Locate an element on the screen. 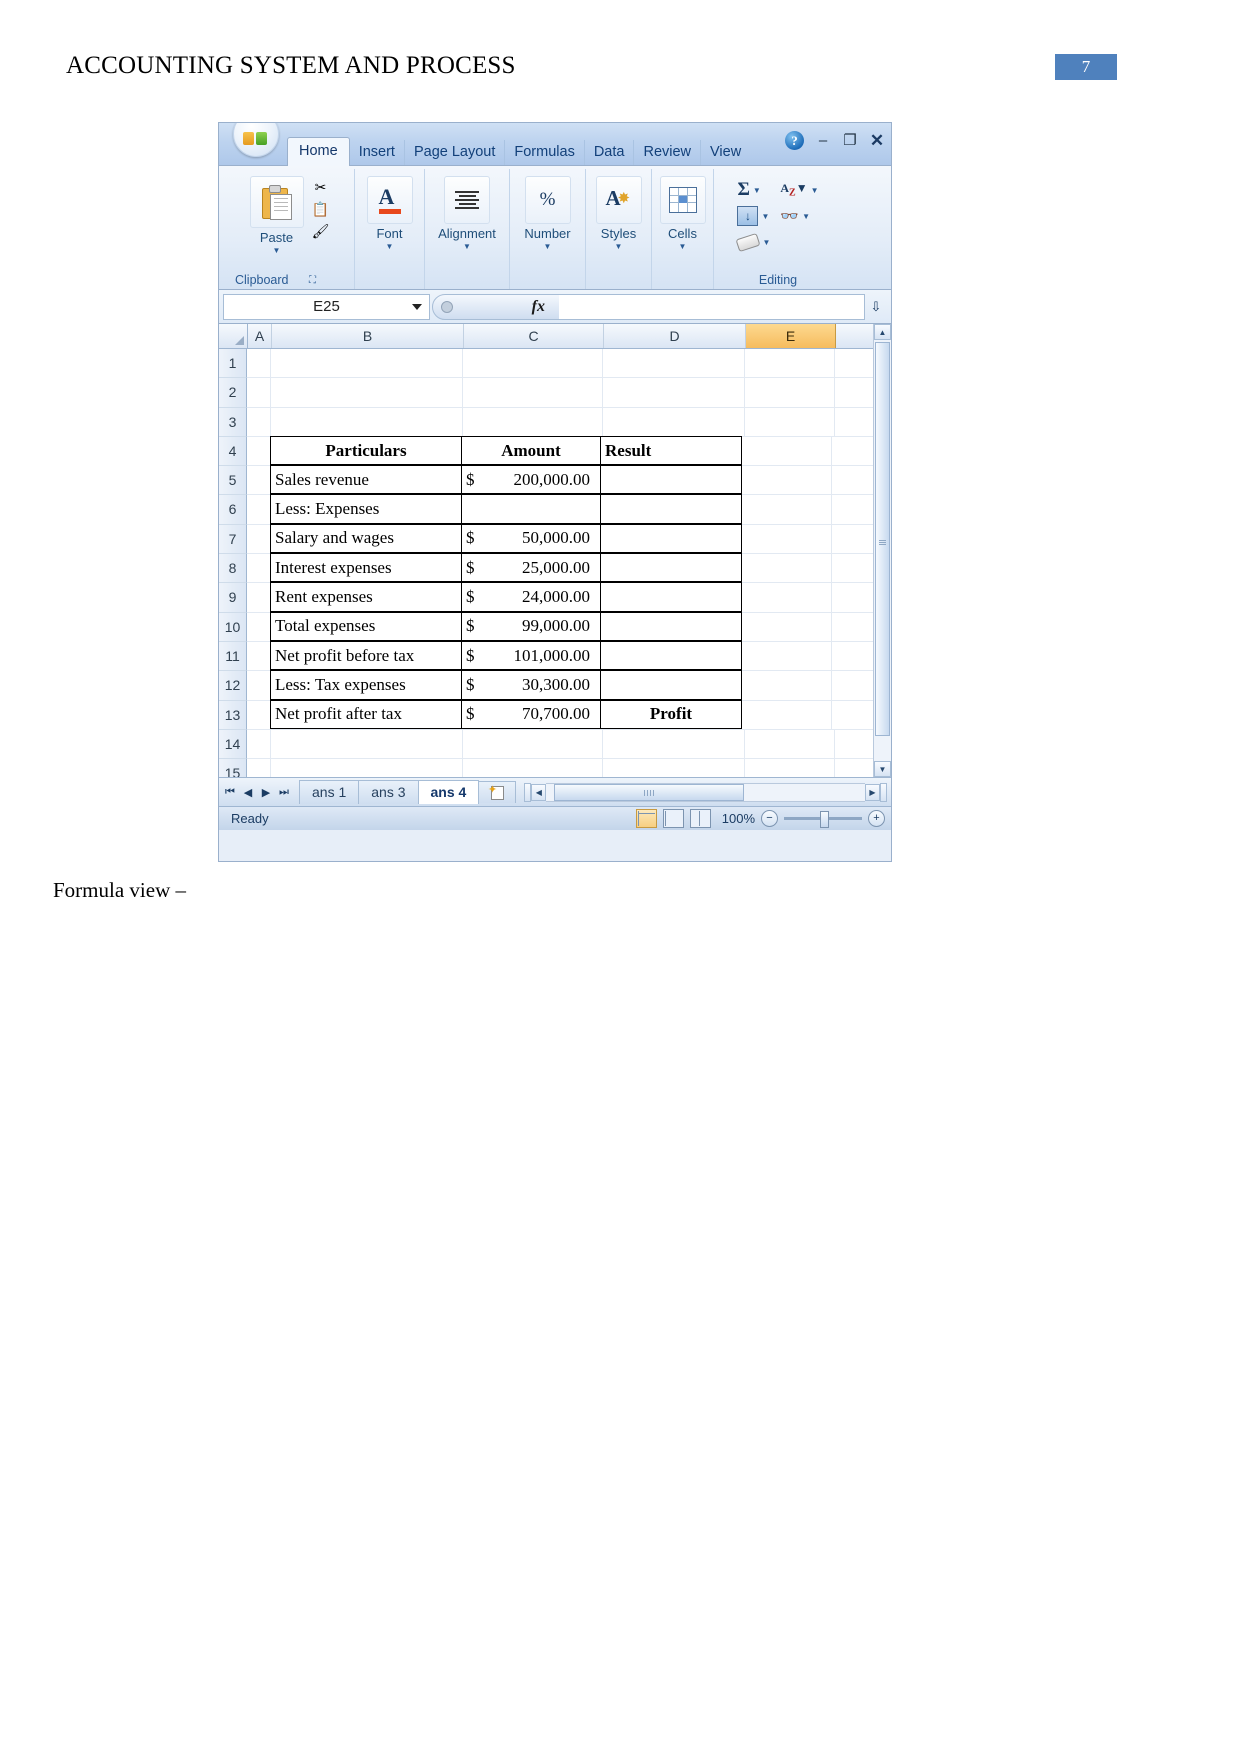  zoom-slider is located at coordinates (823, 819).